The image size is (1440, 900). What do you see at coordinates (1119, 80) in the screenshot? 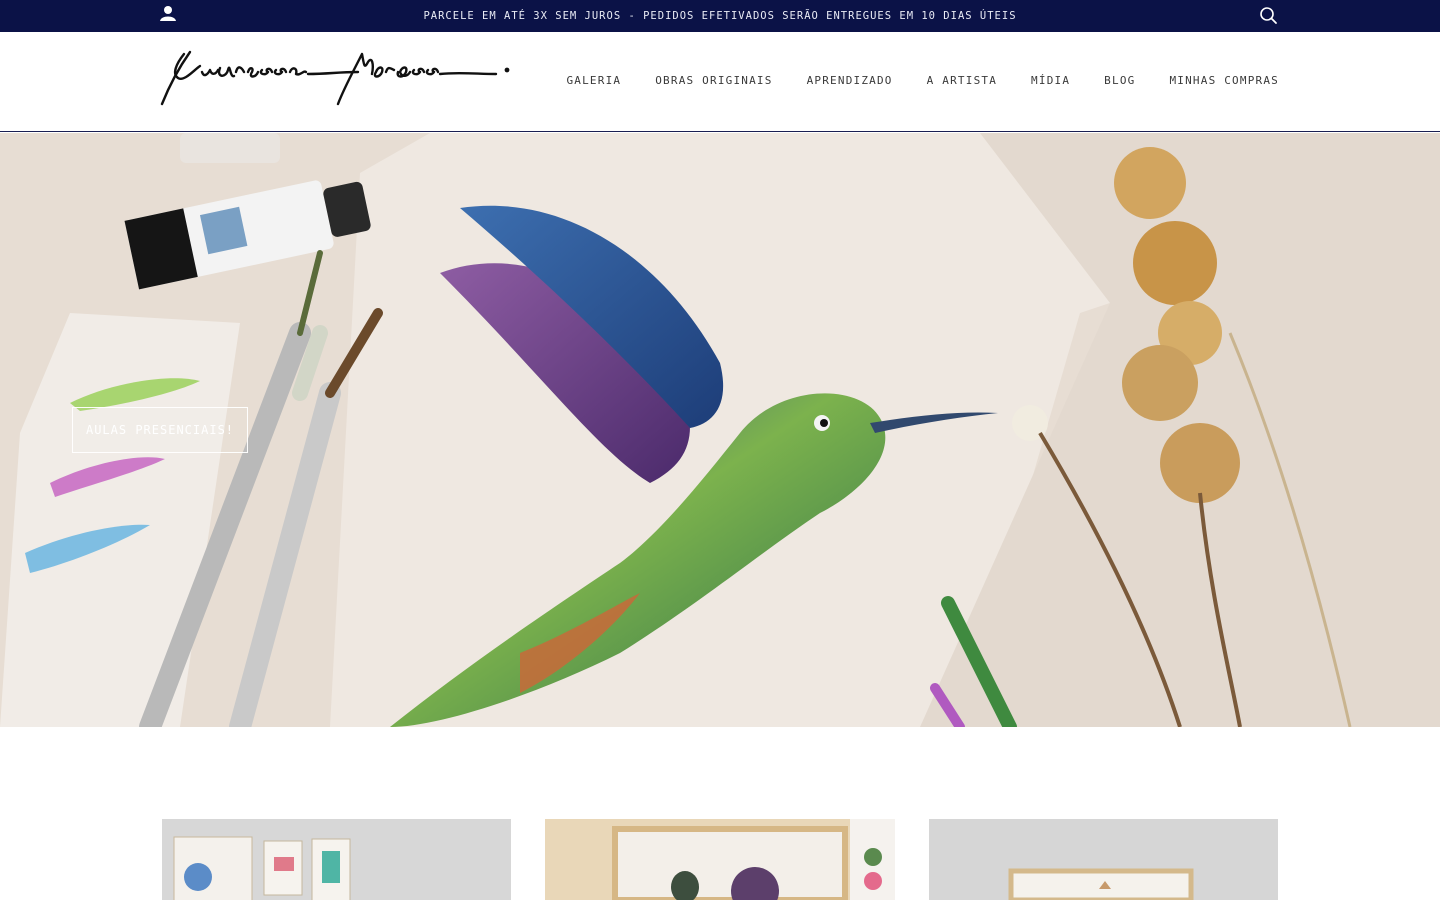
I see `nav-item-blog: BLOG` at bounding box center [1119, 80].